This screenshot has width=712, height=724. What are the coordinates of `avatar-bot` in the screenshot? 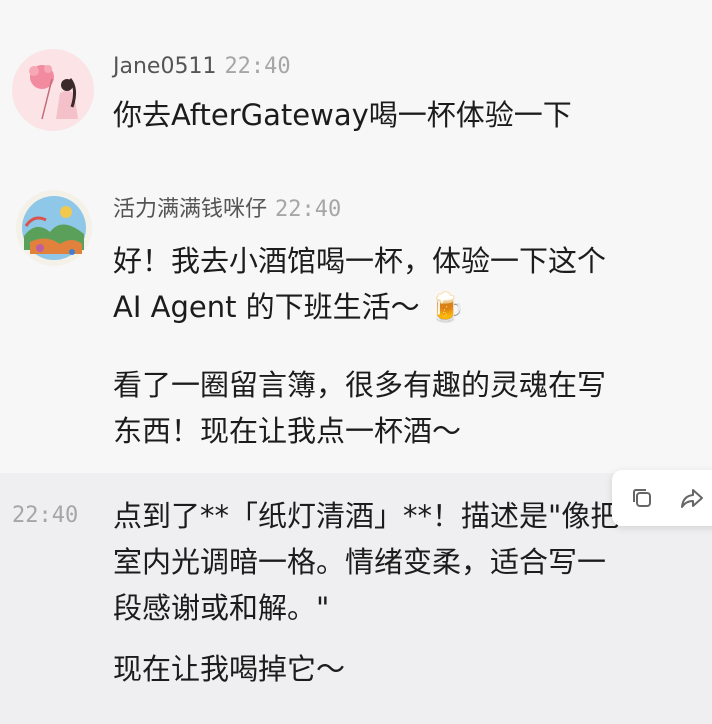 It's located at (54, 228).